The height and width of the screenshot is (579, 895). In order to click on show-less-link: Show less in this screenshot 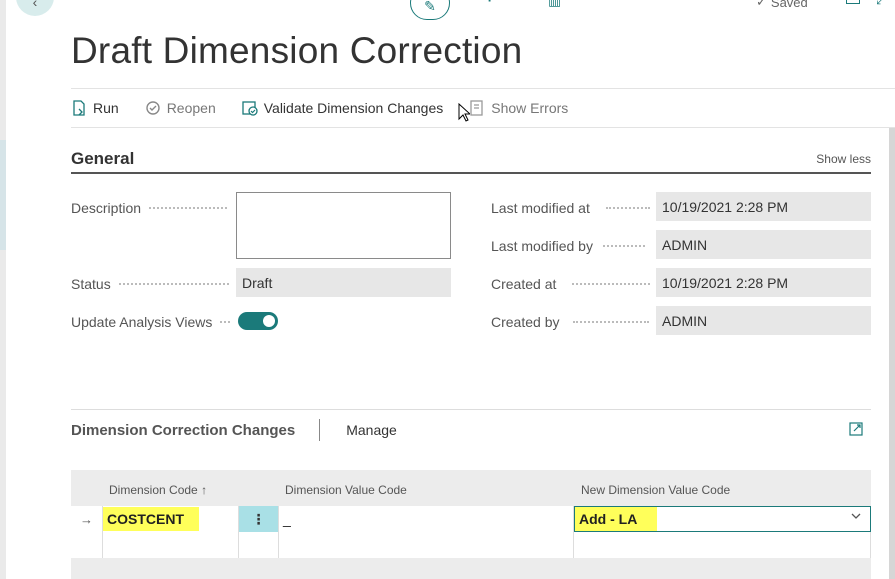, I will do `click(843, 159)`.